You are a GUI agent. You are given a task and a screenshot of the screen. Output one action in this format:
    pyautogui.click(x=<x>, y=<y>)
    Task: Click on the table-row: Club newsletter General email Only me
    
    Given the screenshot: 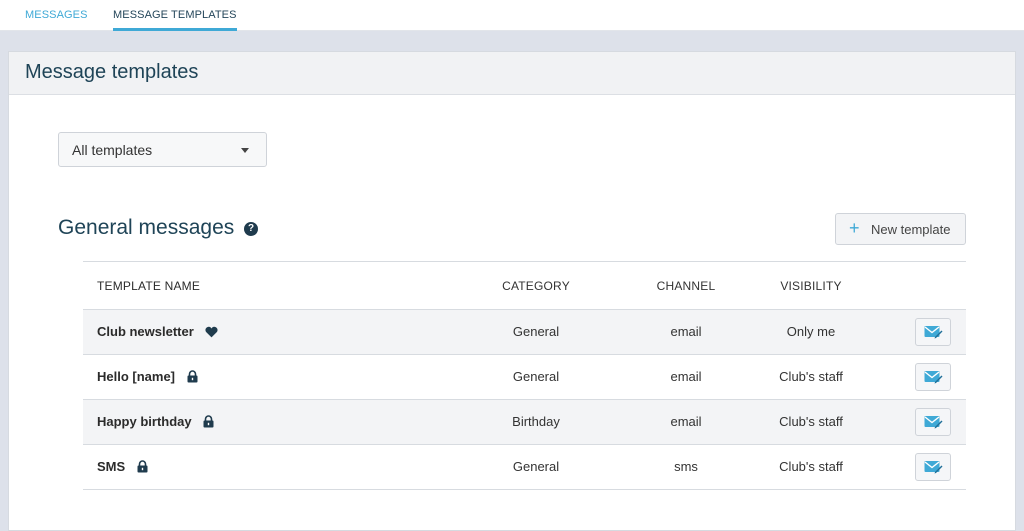 What is the action you would take?
    pyautogui.click(x=524, y=332)
    